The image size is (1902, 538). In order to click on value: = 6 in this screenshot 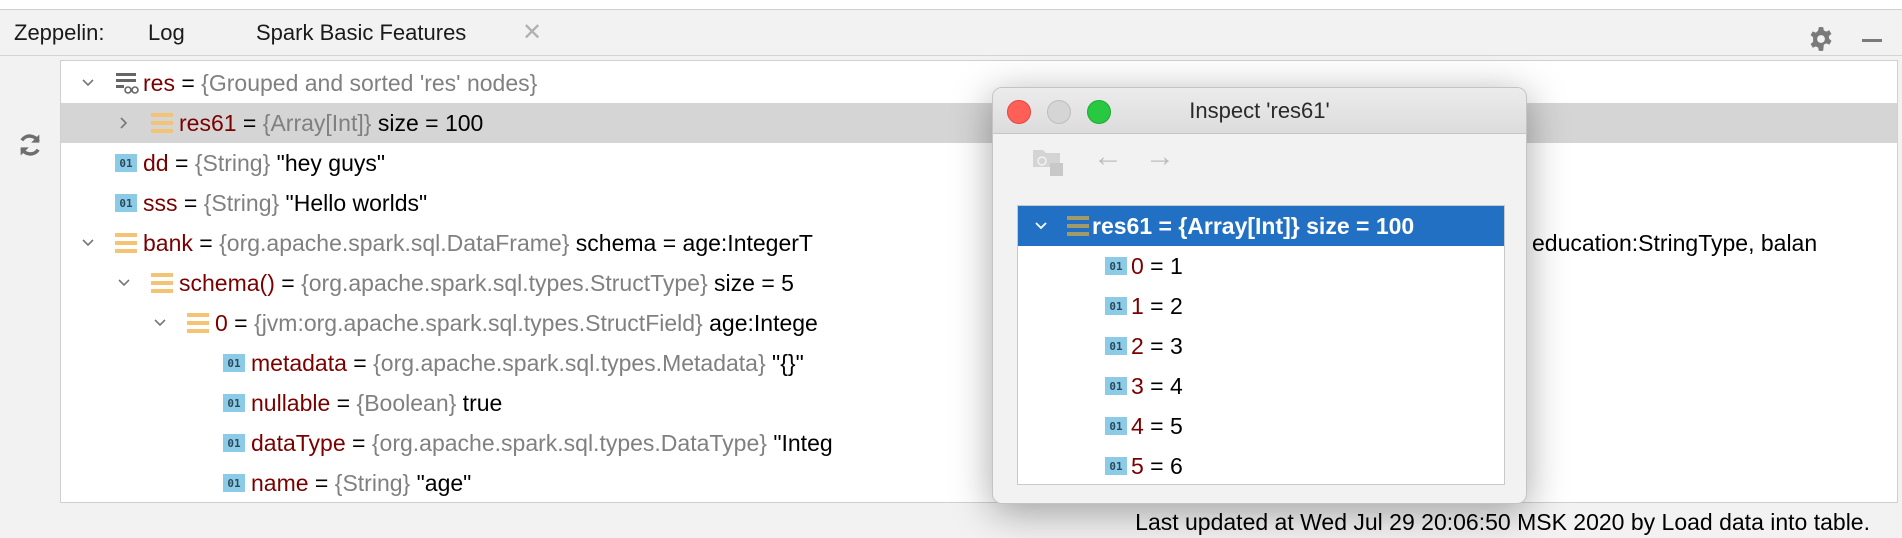, I will do `click(1163, 466)`.